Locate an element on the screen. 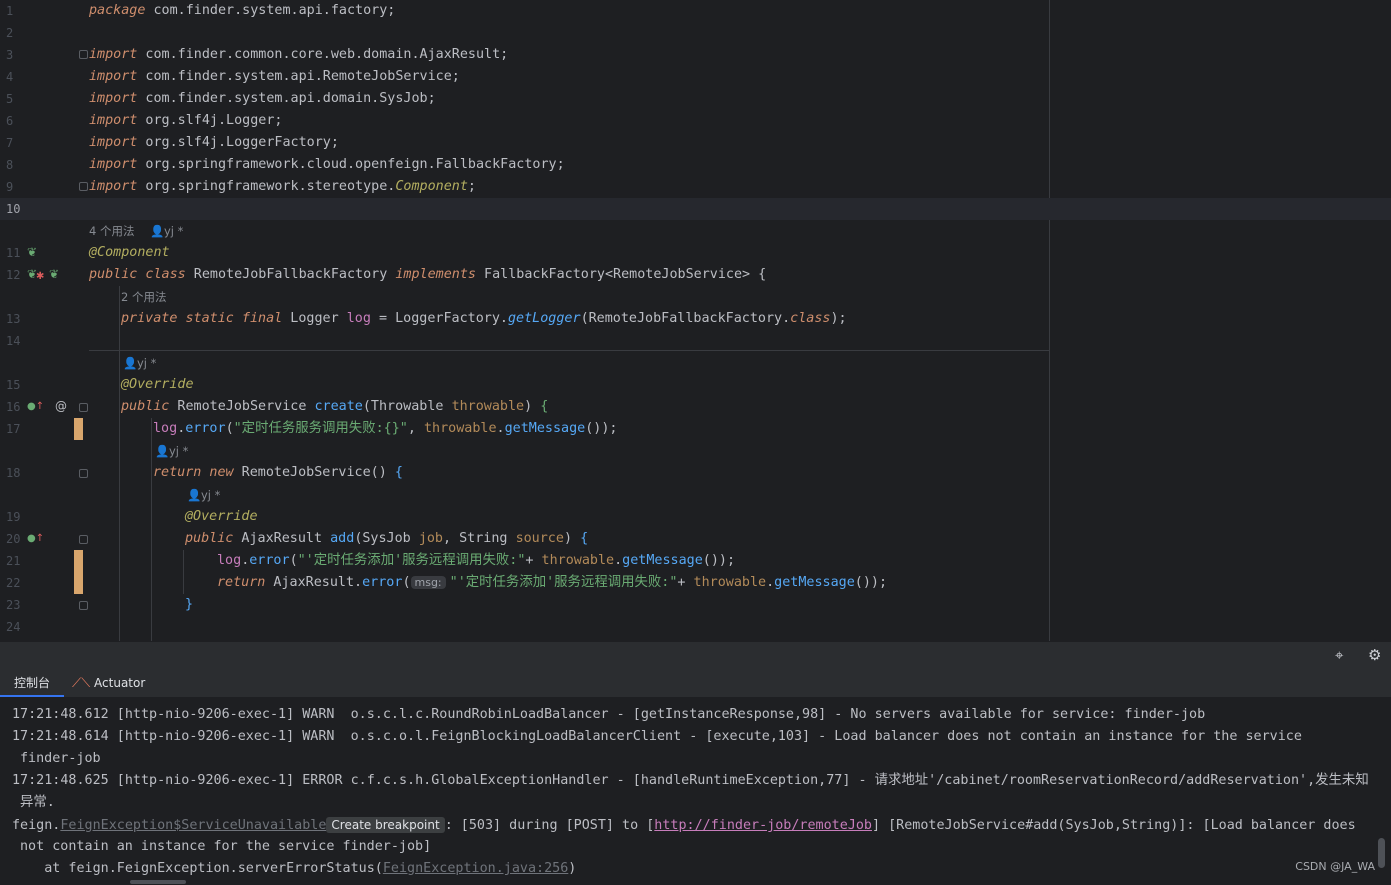 The height and width of the screenshot is (885, 1391). settings-icon: ⚙ is located at coordinates (1374, 655).